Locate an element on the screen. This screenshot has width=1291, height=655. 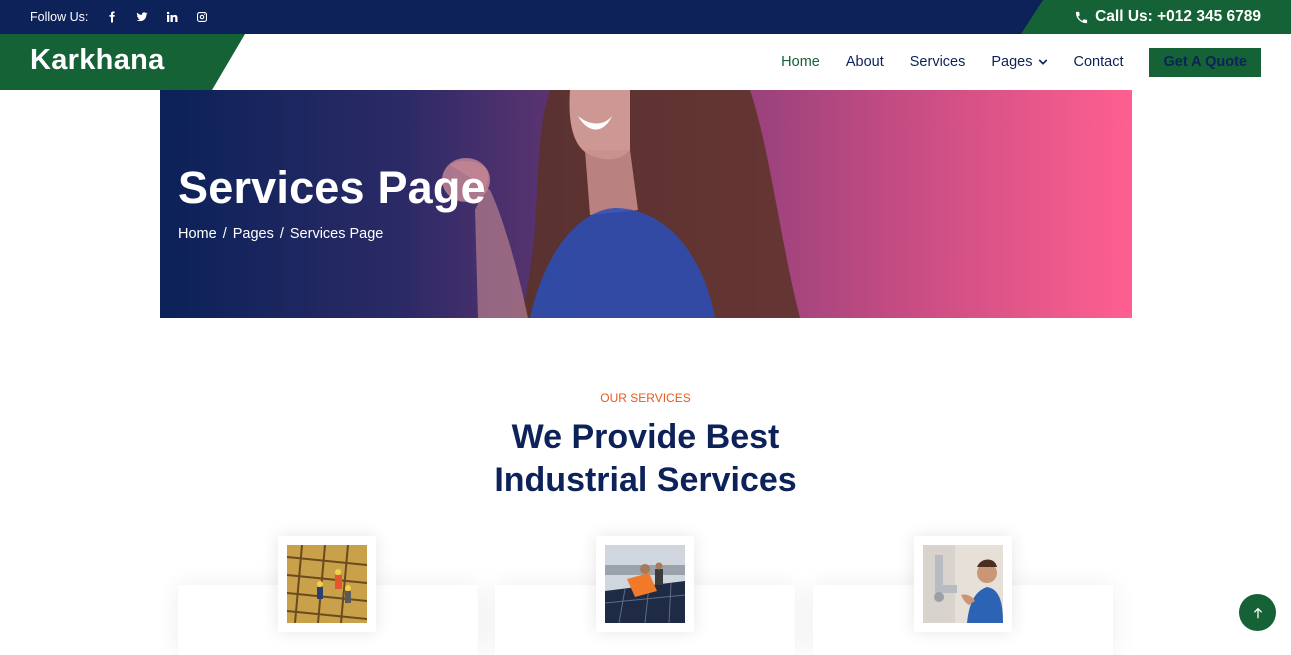
linkedin-icon is located at coordinates (172, 17).